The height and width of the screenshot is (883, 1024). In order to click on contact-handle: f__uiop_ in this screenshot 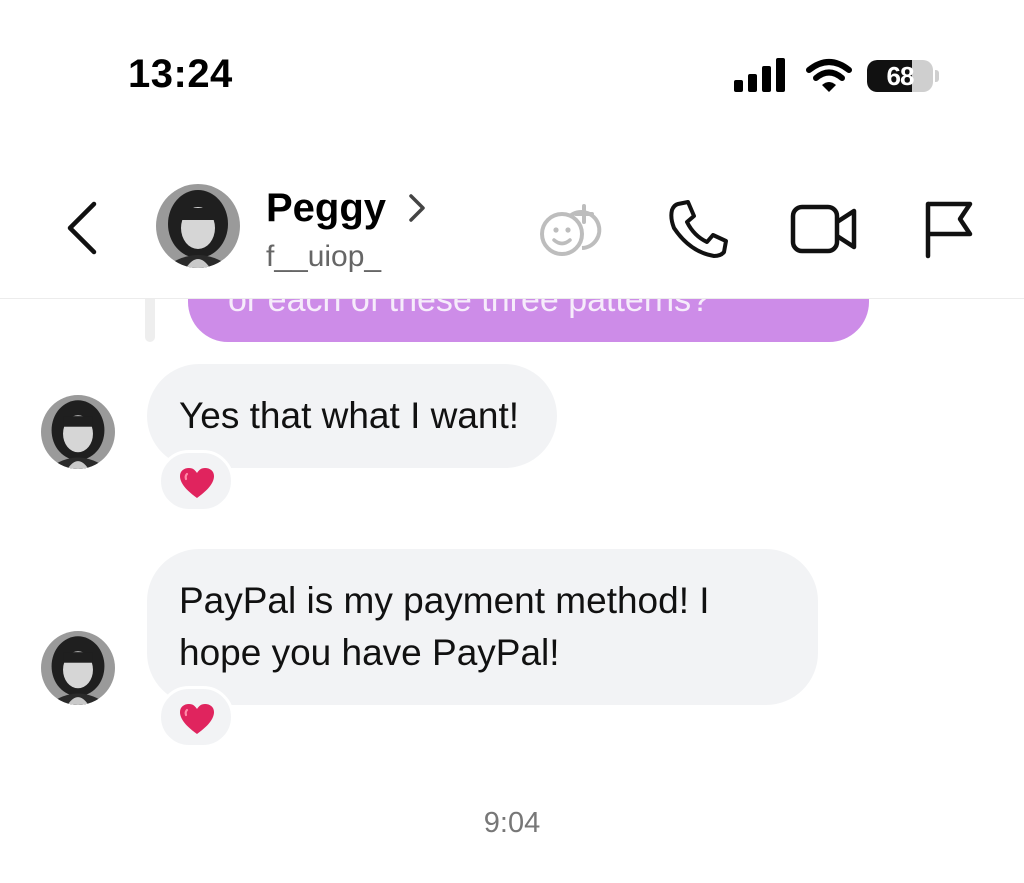, I will do `click(324, 256)`.